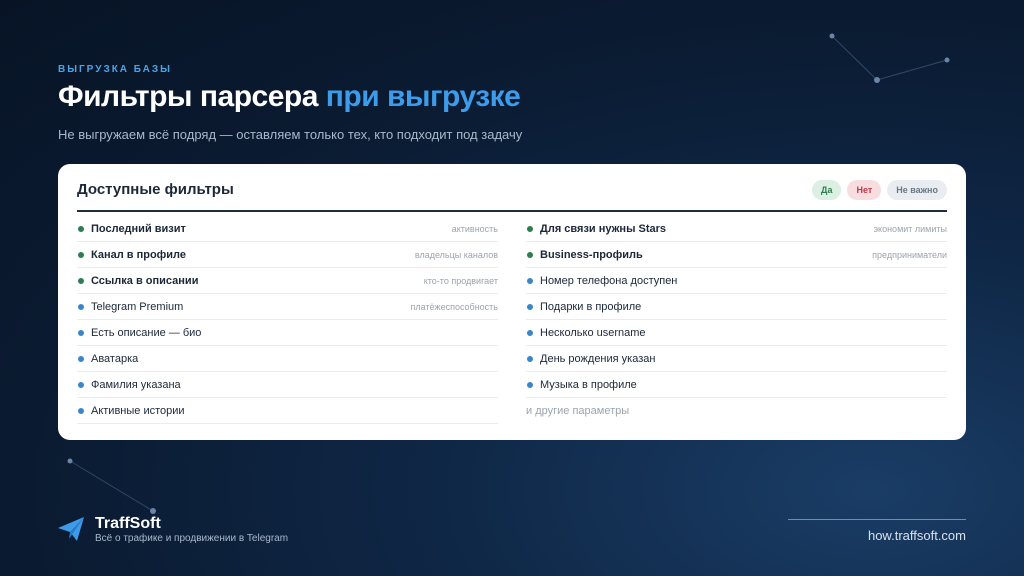  What do you see at coordinates (287, 385) in the screenshot?
I see `filter-row: Фамилия указана` at bounding box center [287, 385].